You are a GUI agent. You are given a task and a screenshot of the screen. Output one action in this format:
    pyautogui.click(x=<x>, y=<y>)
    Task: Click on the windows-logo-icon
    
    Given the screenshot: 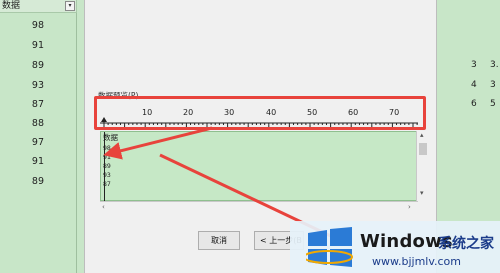 What is the action you would take?
    pyautogui.click(x=329, y=247)
    